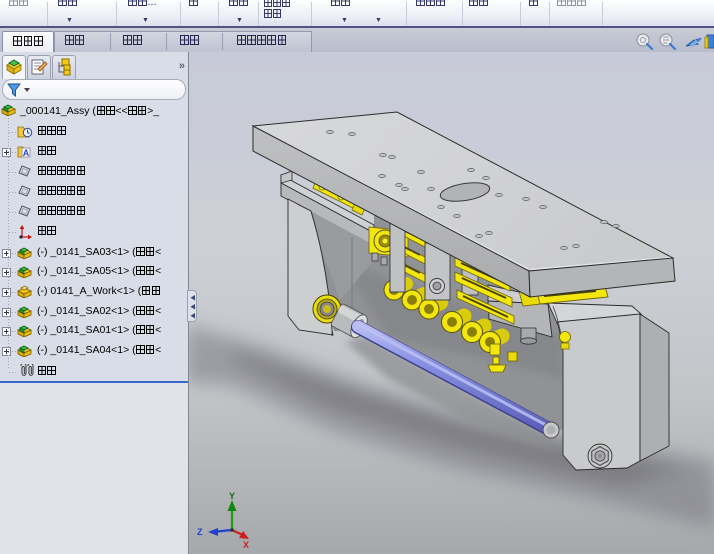 This screenshot has width=714, height=554. What do you see at coordinates (26, 153) in the screenshot?
I see `svg-text: A` at bounding box center [26, 153].